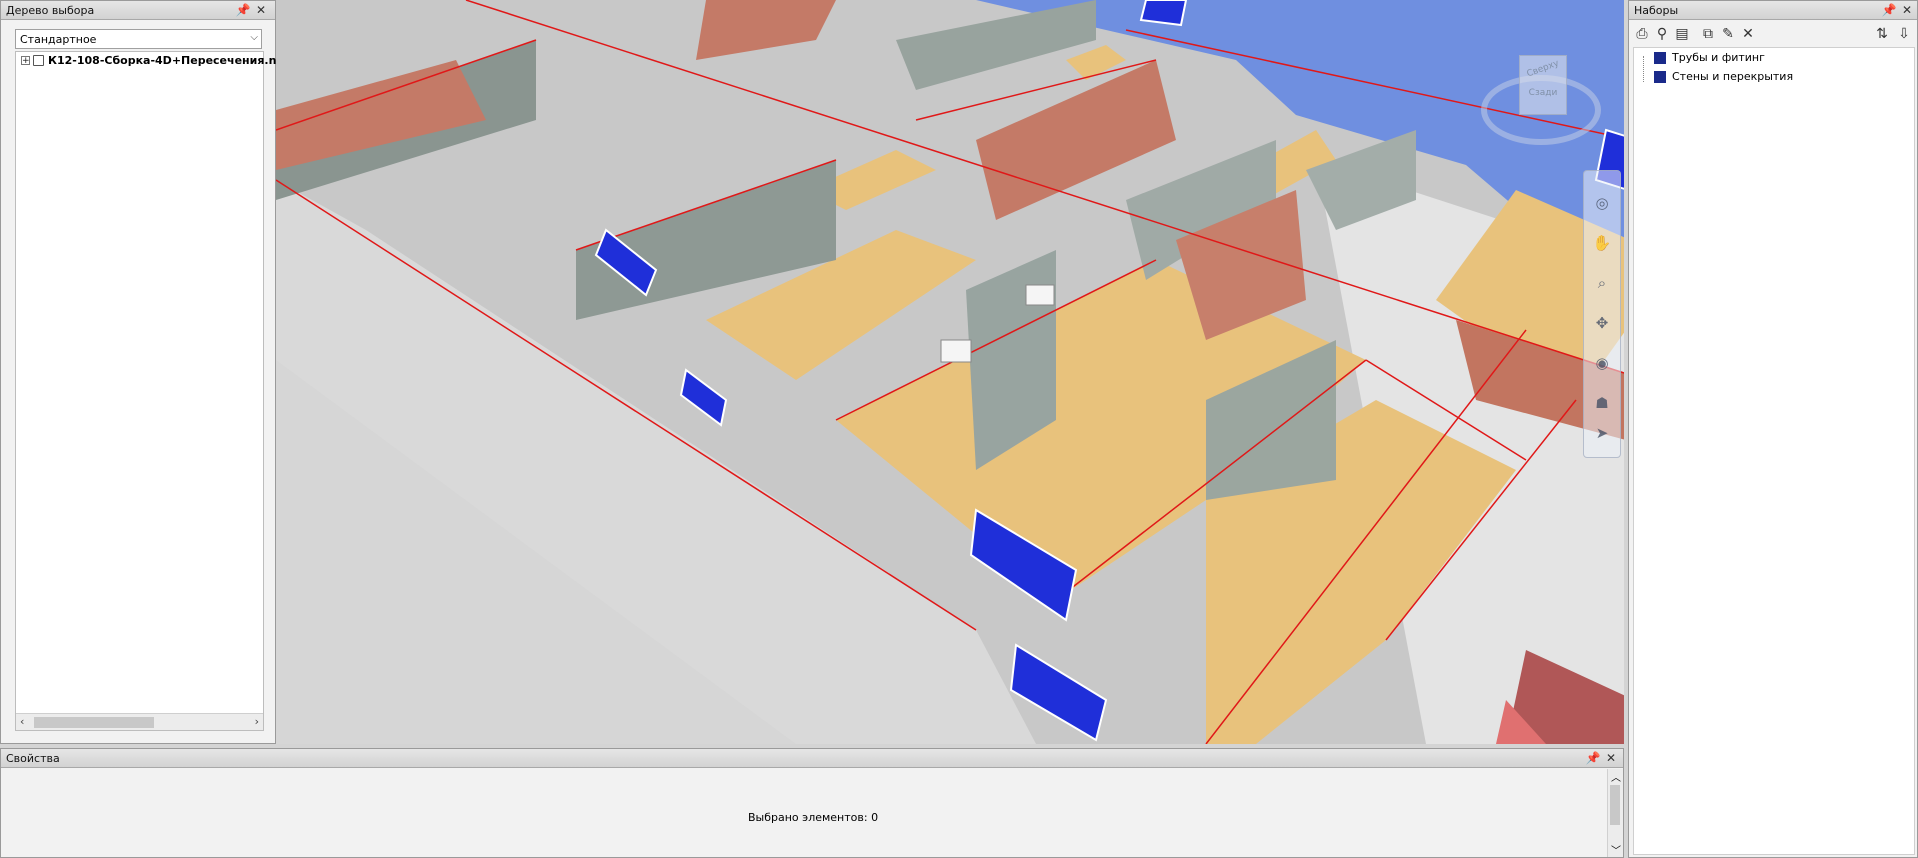 Image resolution: width=1918 pixels, height=858 pixels. Describe the element at coordinates (1602, 243) in the screenshot. I see `pan-hand-icon: ✋` at that location.